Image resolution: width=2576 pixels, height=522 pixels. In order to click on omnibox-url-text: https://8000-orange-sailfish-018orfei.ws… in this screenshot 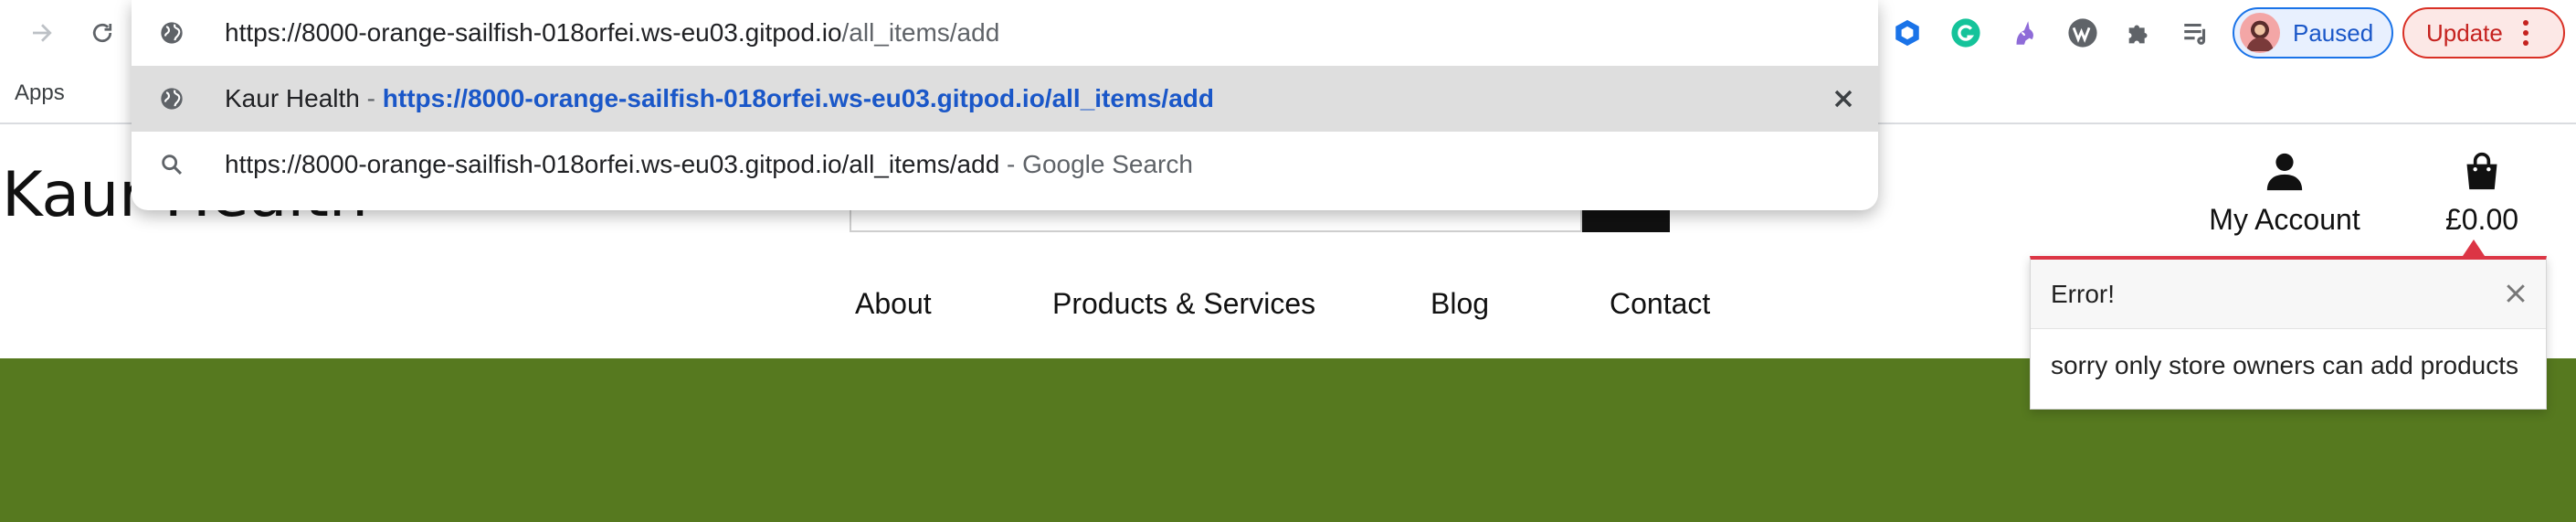, I will do `click(612, 32)`.